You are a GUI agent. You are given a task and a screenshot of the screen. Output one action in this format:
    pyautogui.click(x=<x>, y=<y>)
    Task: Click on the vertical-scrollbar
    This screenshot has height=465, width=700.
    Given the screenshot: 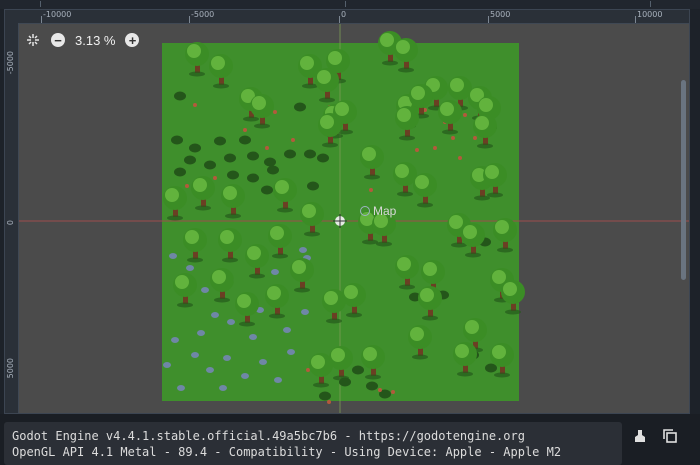 What is the action you would take?
    pyautogui.click(x=683, y=180)
    